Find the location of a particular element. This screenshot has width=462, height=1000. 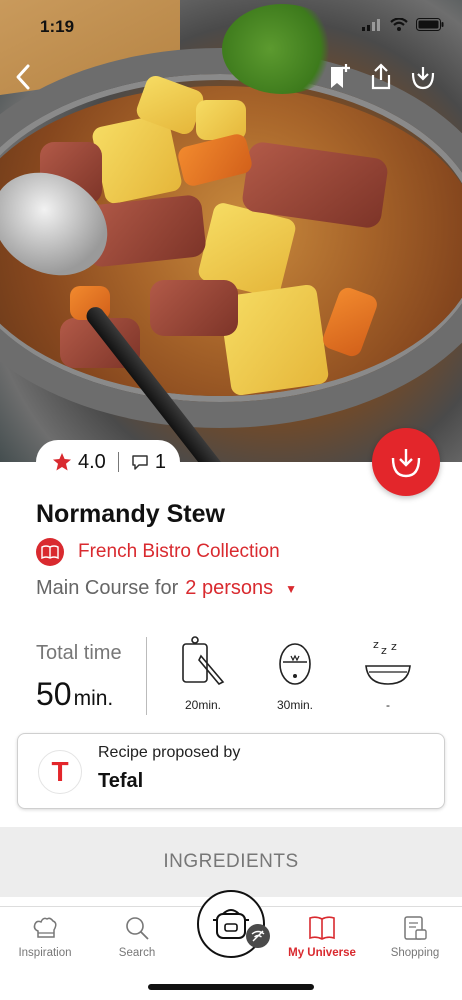

caret-down-icon: ▼ is located at coordinates (291, 589).